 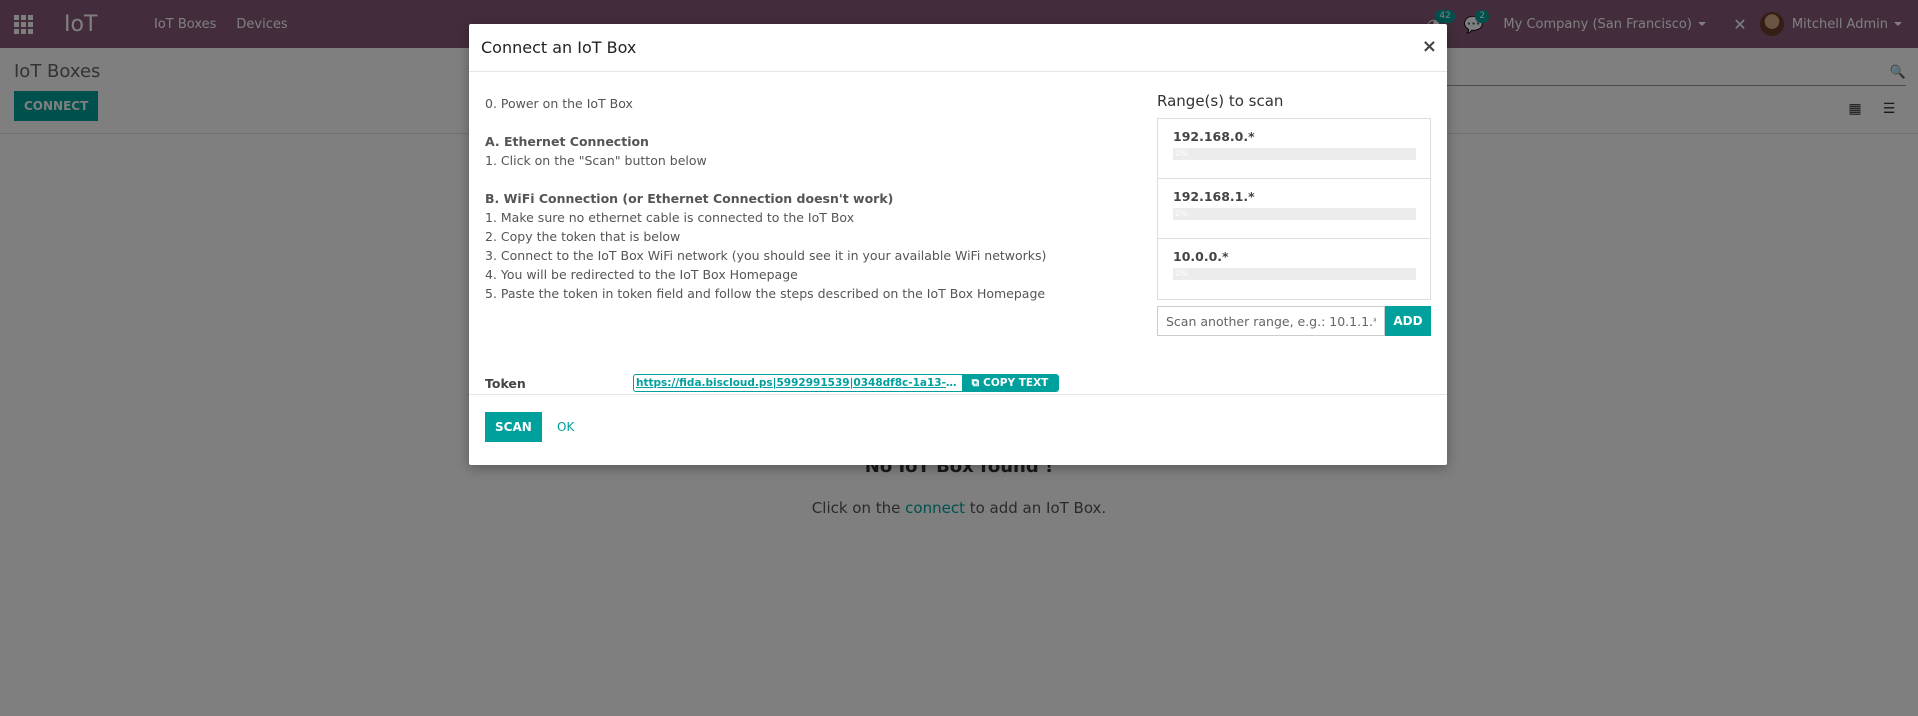 What do you see at coordinates (1201, 256) in the screenshot?
I see `range-name: 10.0.0.*` at bounding box center [1201, 256].